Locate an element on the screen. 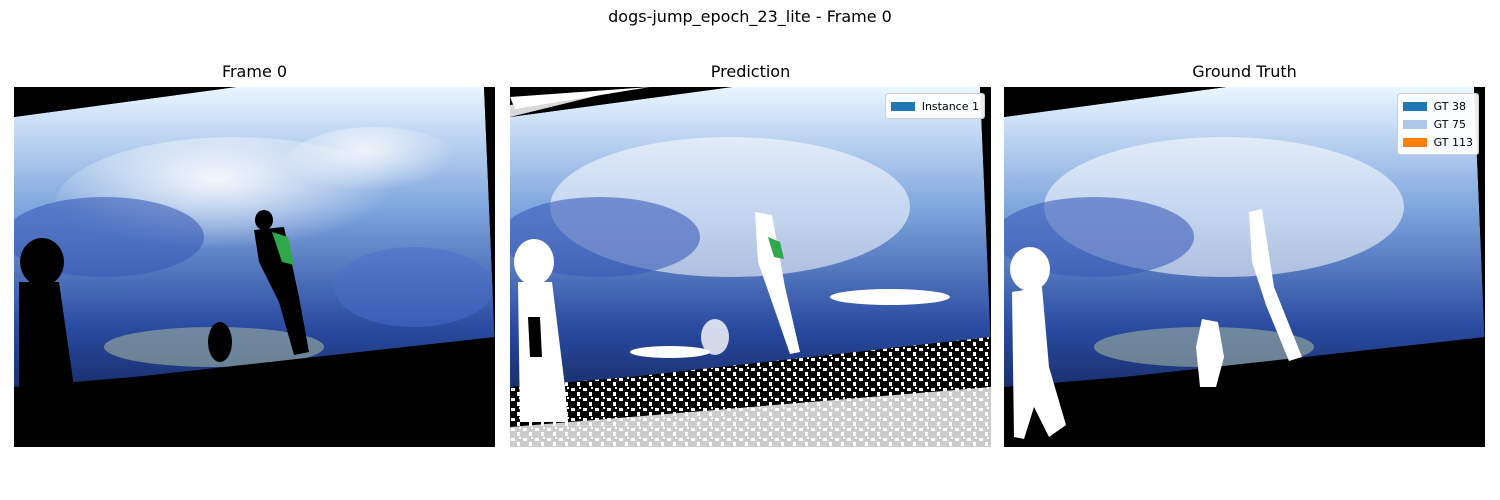 This screenshot has width=1500, height=500. legend-label: GT 75 is located at coordinates (1450, 124).